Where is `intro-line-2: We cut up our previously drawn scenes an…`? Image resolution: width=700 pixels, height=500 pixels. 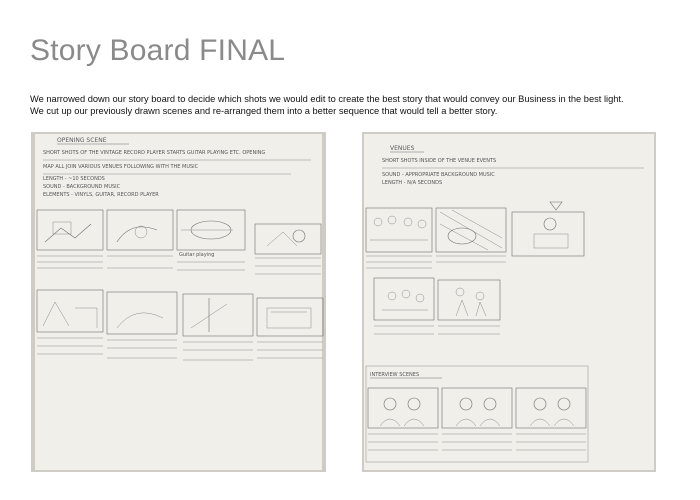 intro-line-2: We cut up our previously drawn scenes an… is located at coordinates (264, 111).